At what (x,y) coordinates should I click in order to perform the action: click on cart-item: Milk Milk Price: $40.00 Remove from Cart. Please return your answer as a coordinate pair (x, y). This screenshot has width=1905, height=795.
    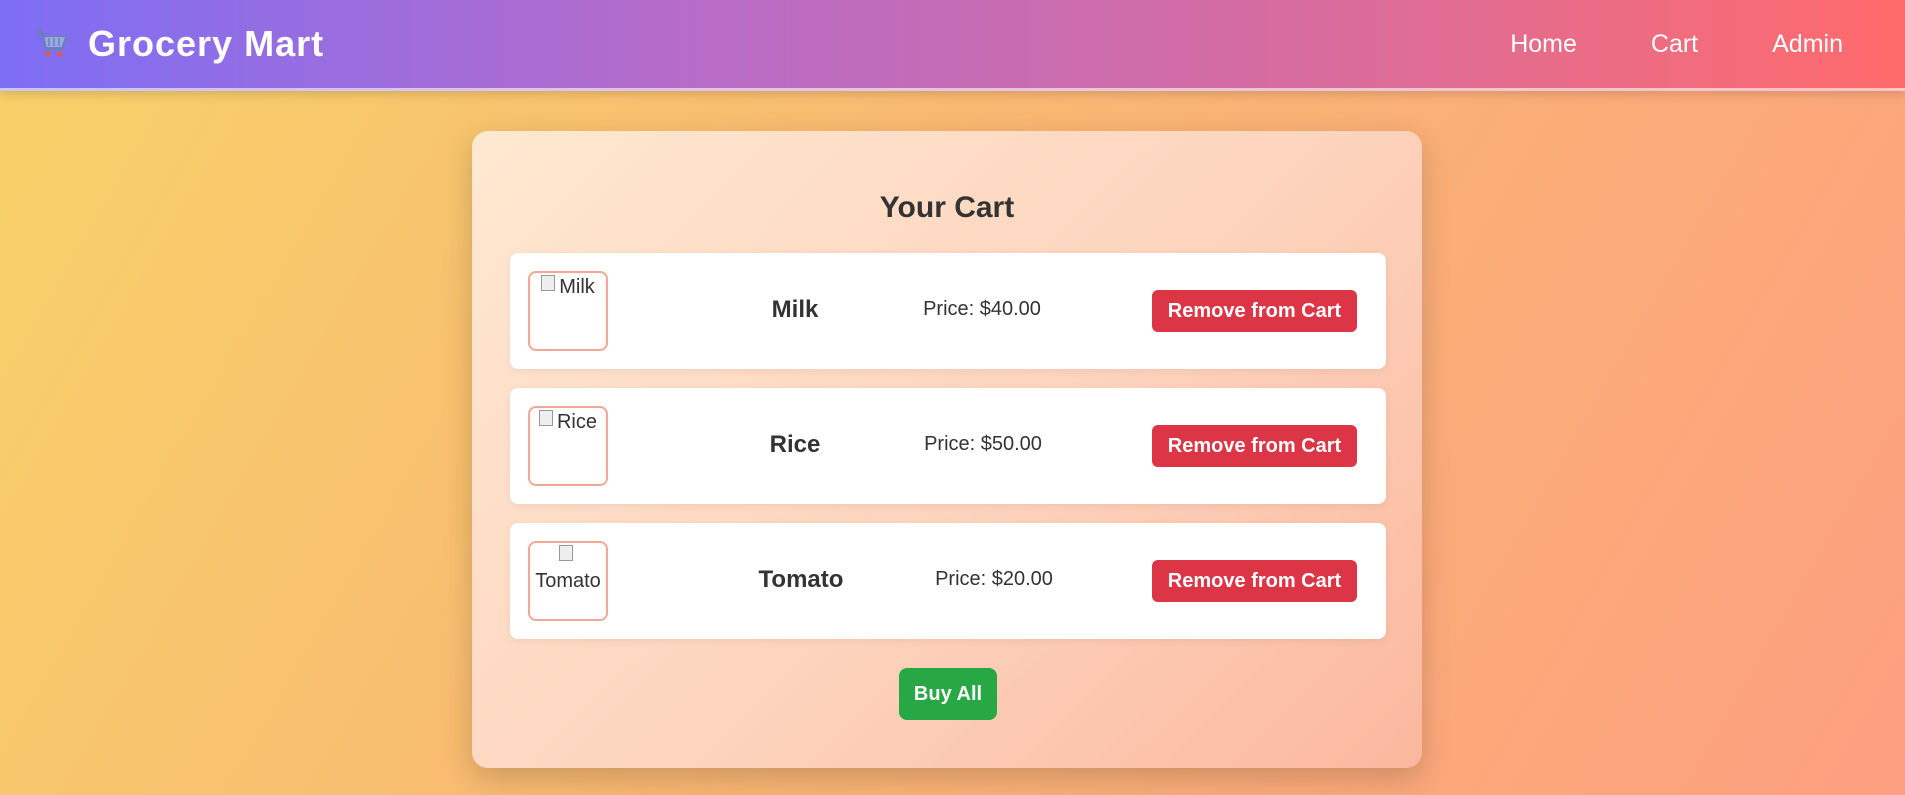
    Looking at the image, I should click on (948, 311).